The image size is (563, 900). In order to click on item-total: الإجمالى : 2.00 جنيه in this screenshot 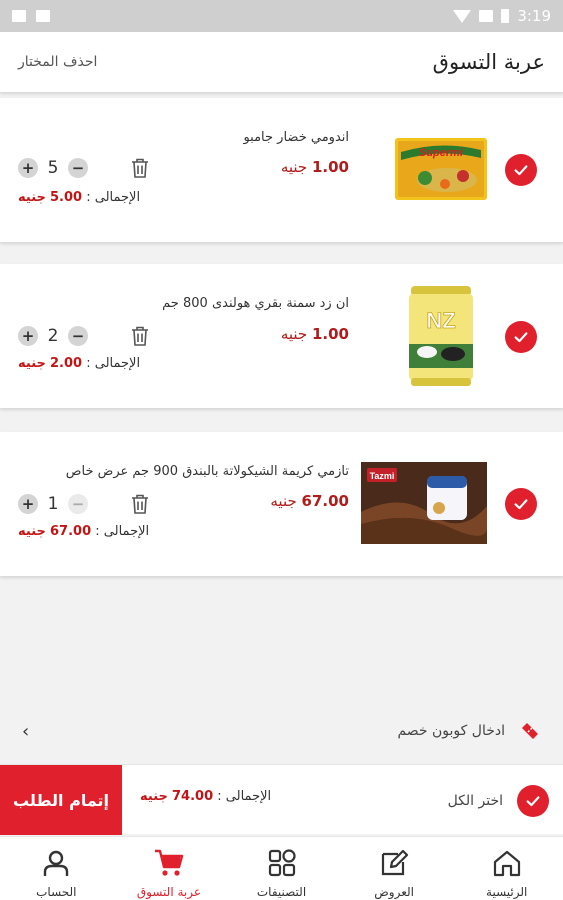, I will do `click(79, 363)`.